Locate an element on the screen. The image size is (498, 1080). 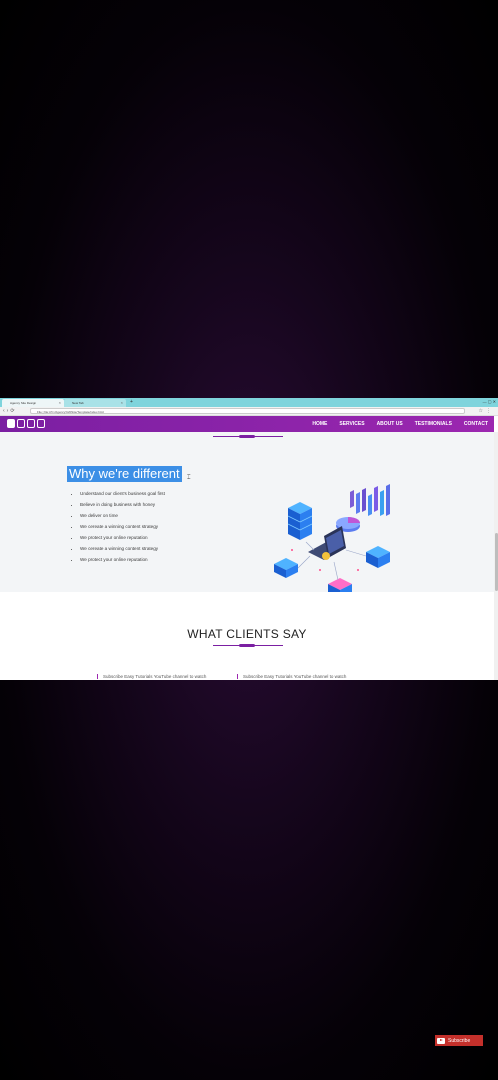
isometric-server-illustration is located at coordinates (332, 541).